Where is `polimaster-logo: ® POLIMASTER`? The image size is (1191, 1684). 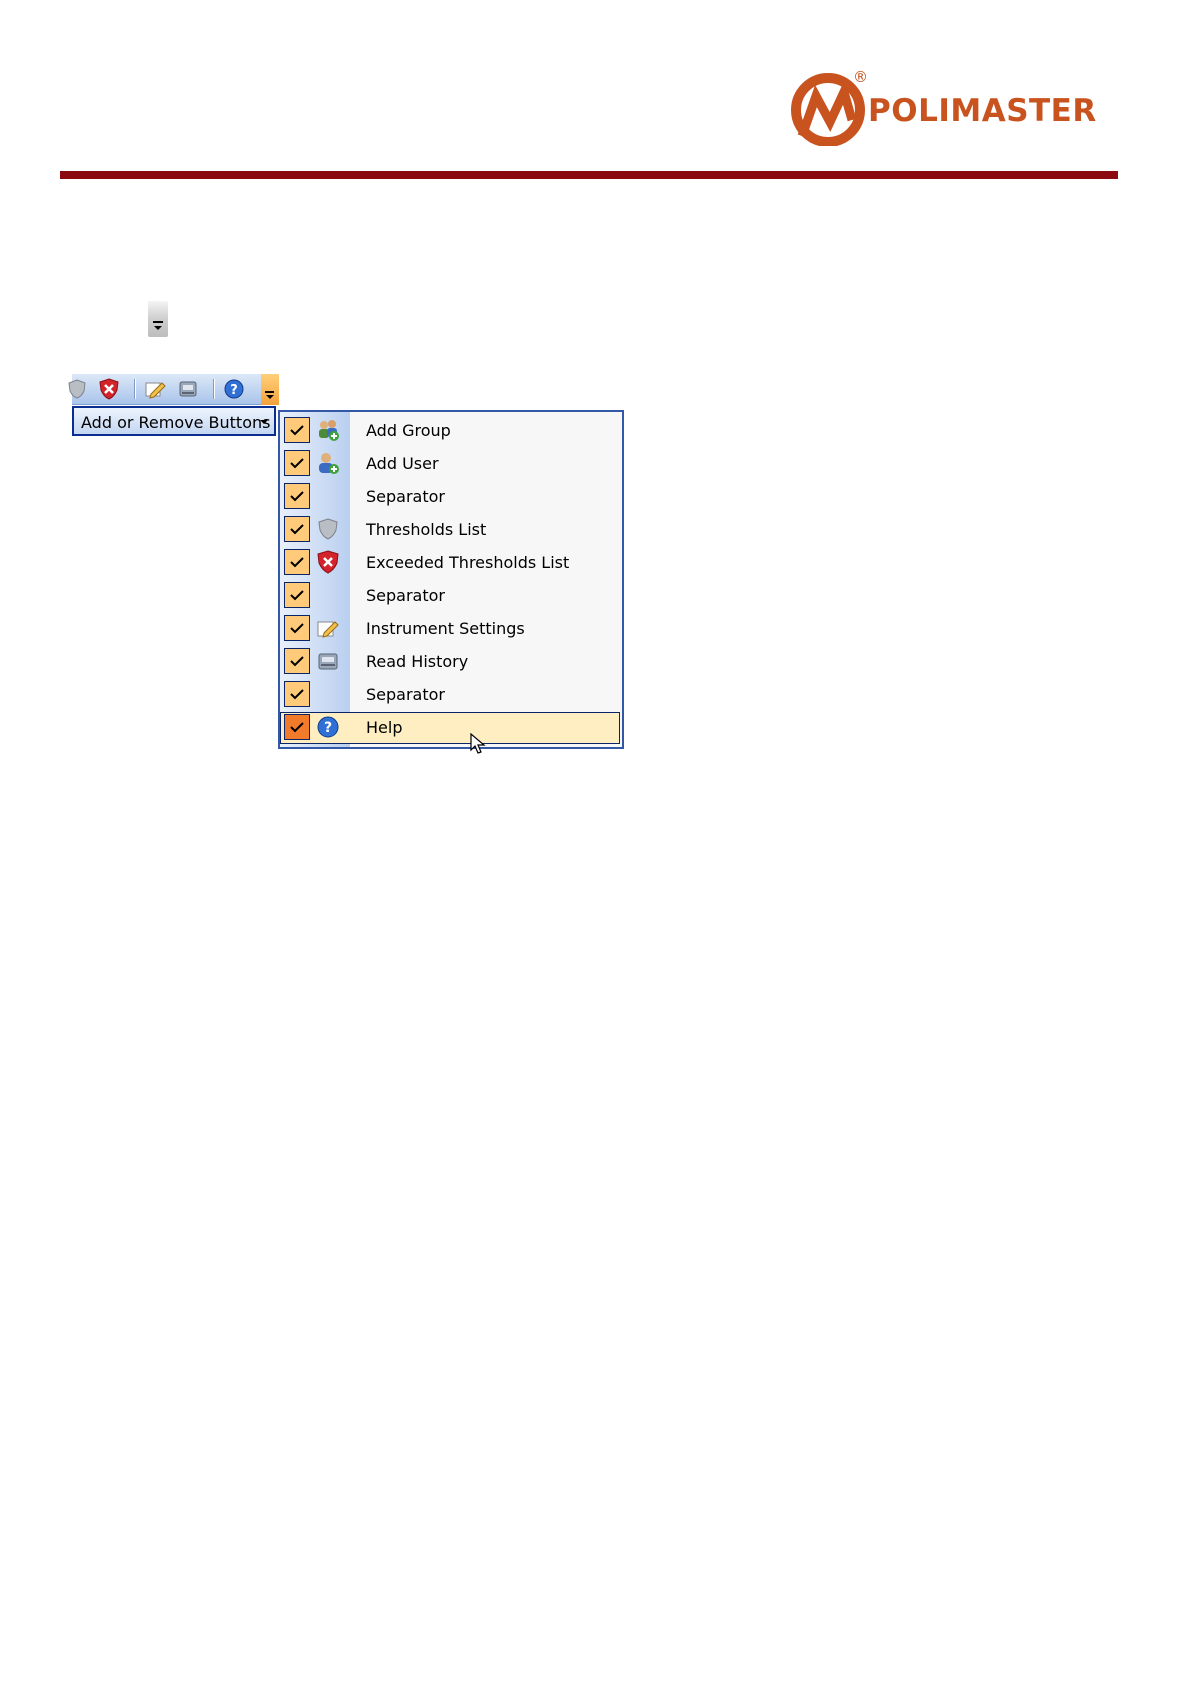
polimaster-logo: ® POLIMASTER is located at coordinates (943, 109).